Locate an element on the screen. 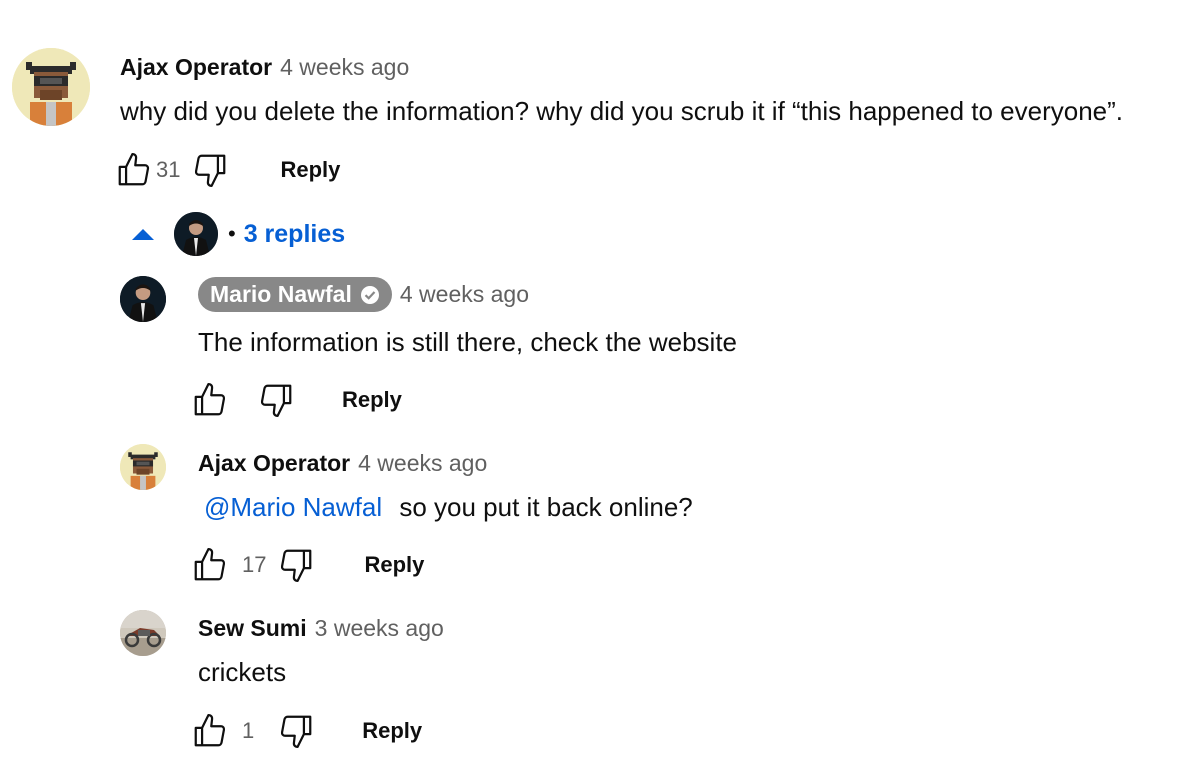 The width and height of the screenshot is (1200, 777). replier-avatar is located at coordinates (196, 234).